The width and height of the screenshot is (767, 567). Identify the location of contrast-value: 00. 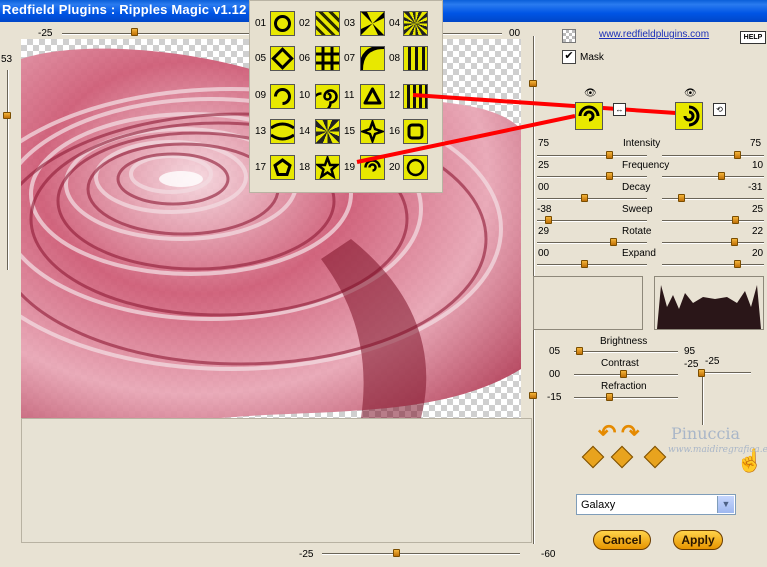
(555, 374).